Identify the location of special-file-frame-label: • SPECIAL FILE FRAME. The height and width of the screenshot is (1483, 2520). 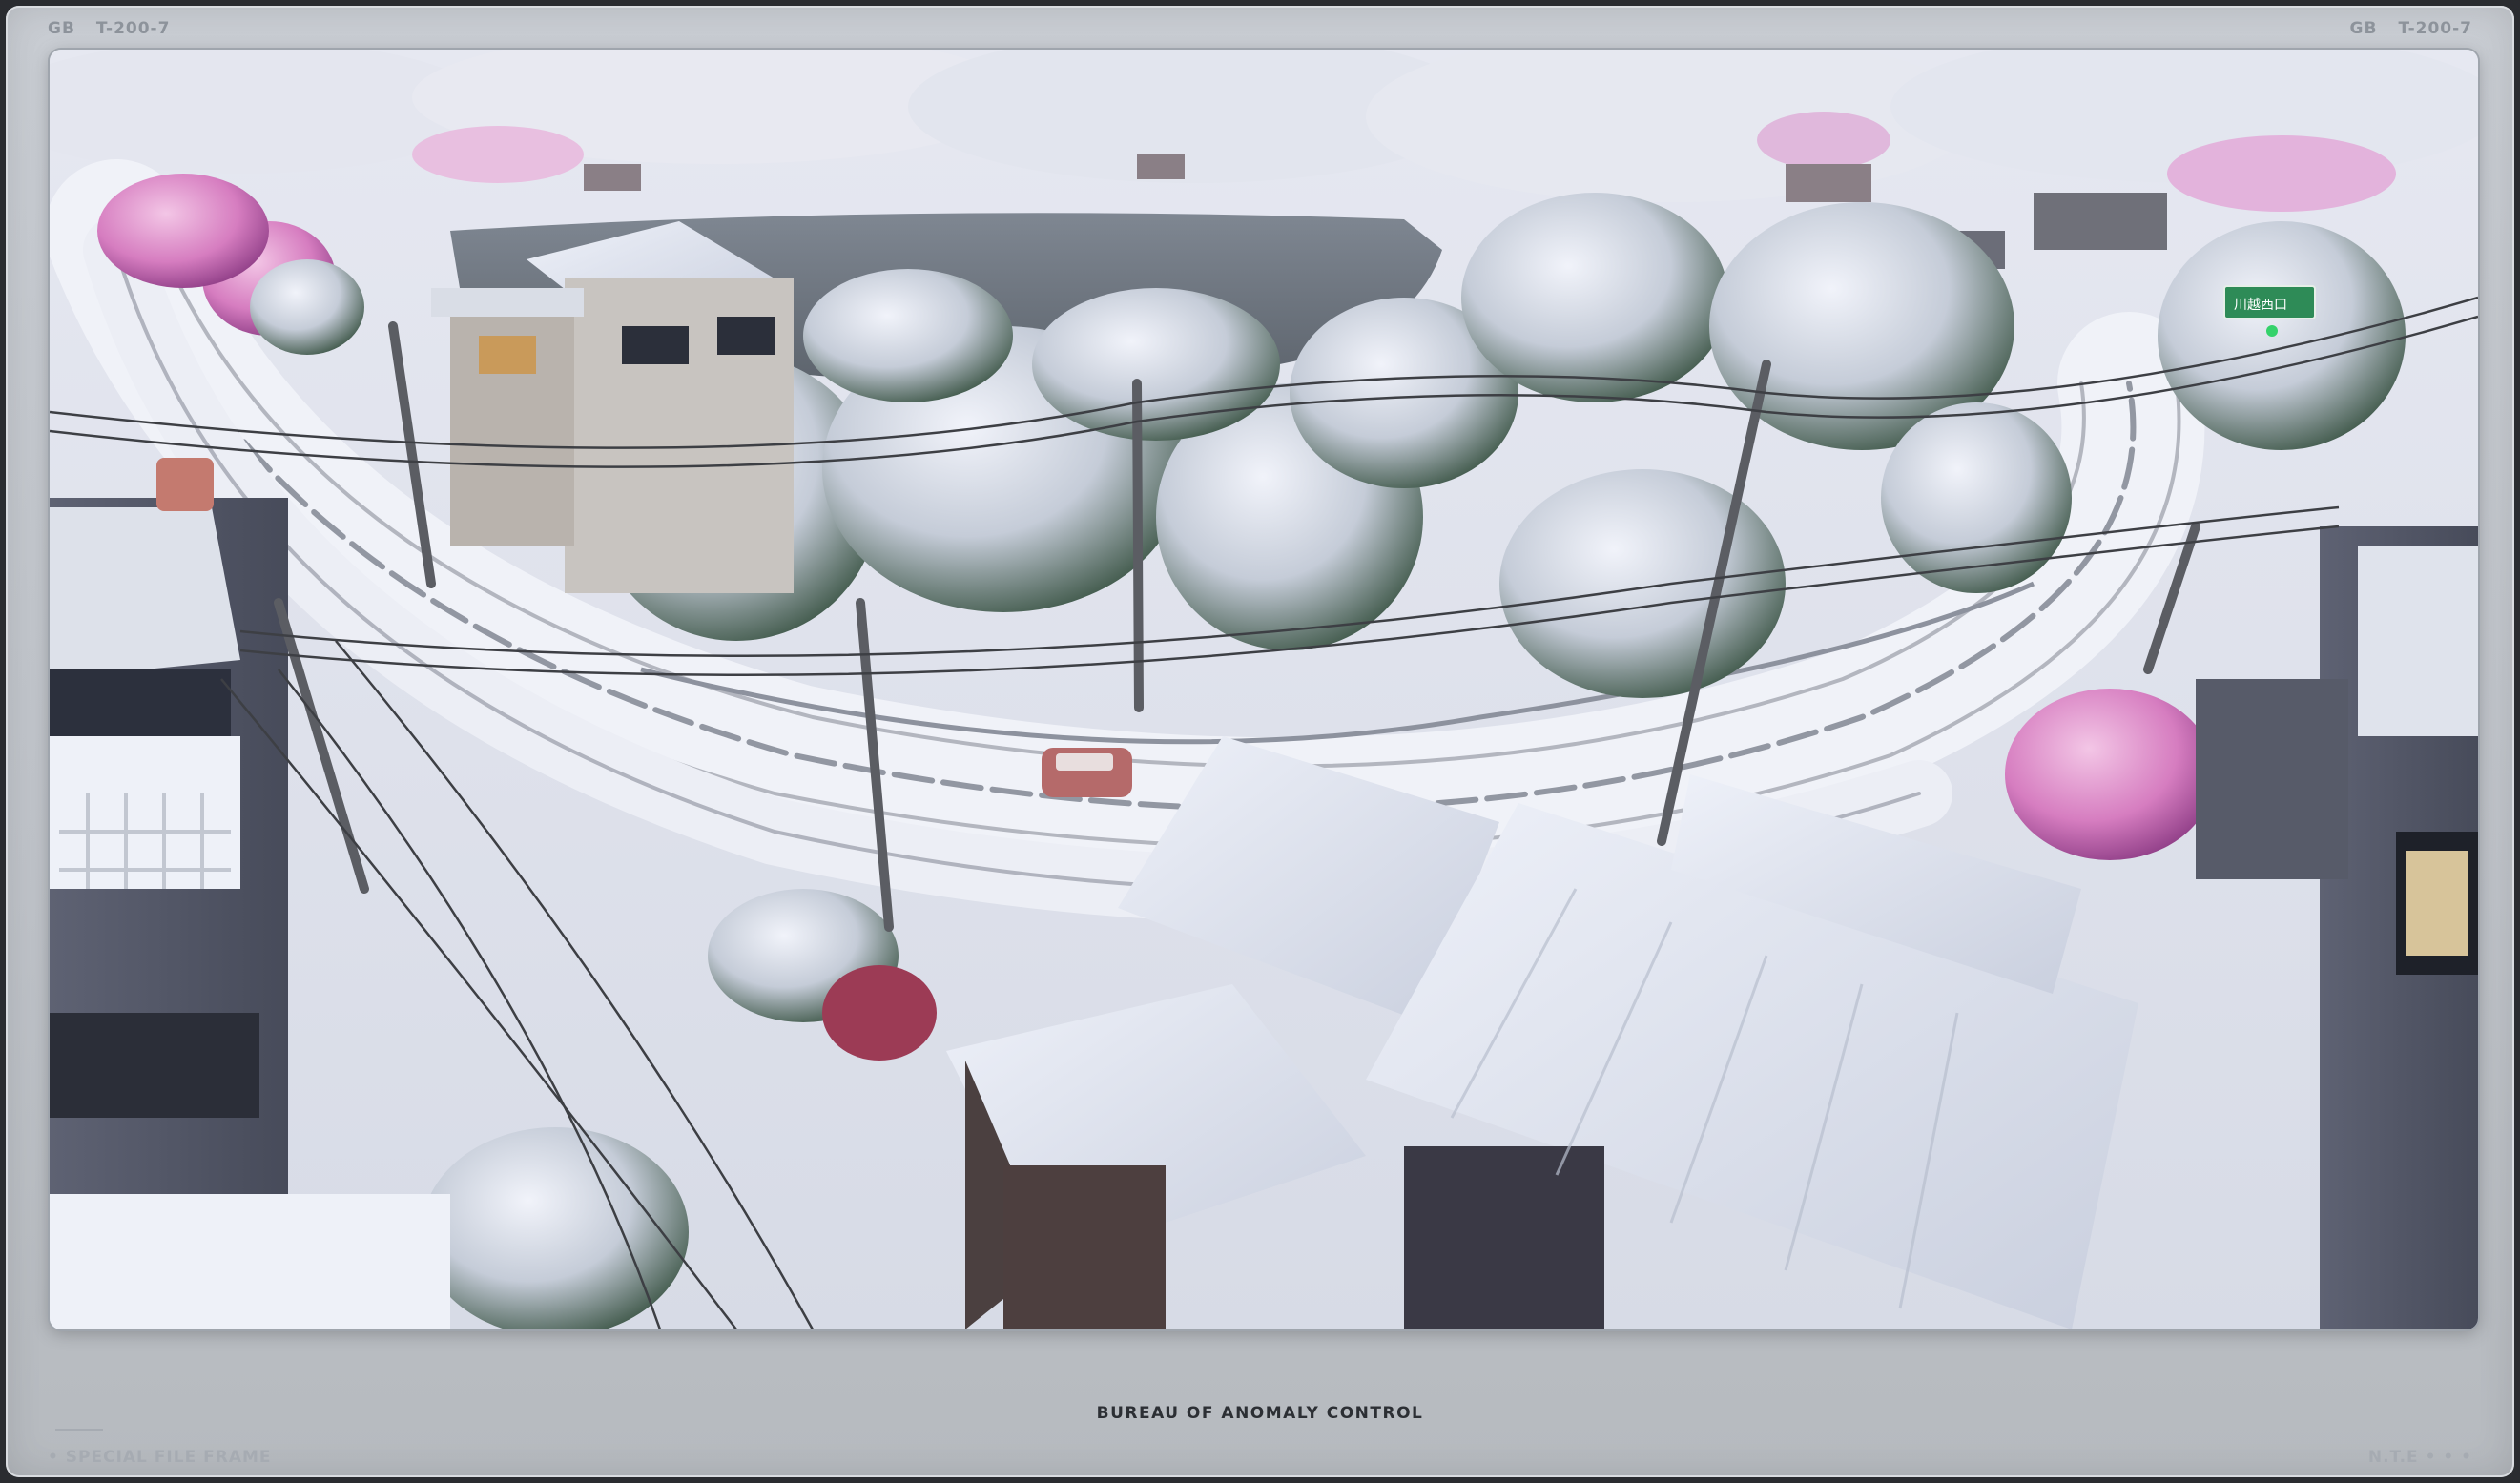
(160, 1448).